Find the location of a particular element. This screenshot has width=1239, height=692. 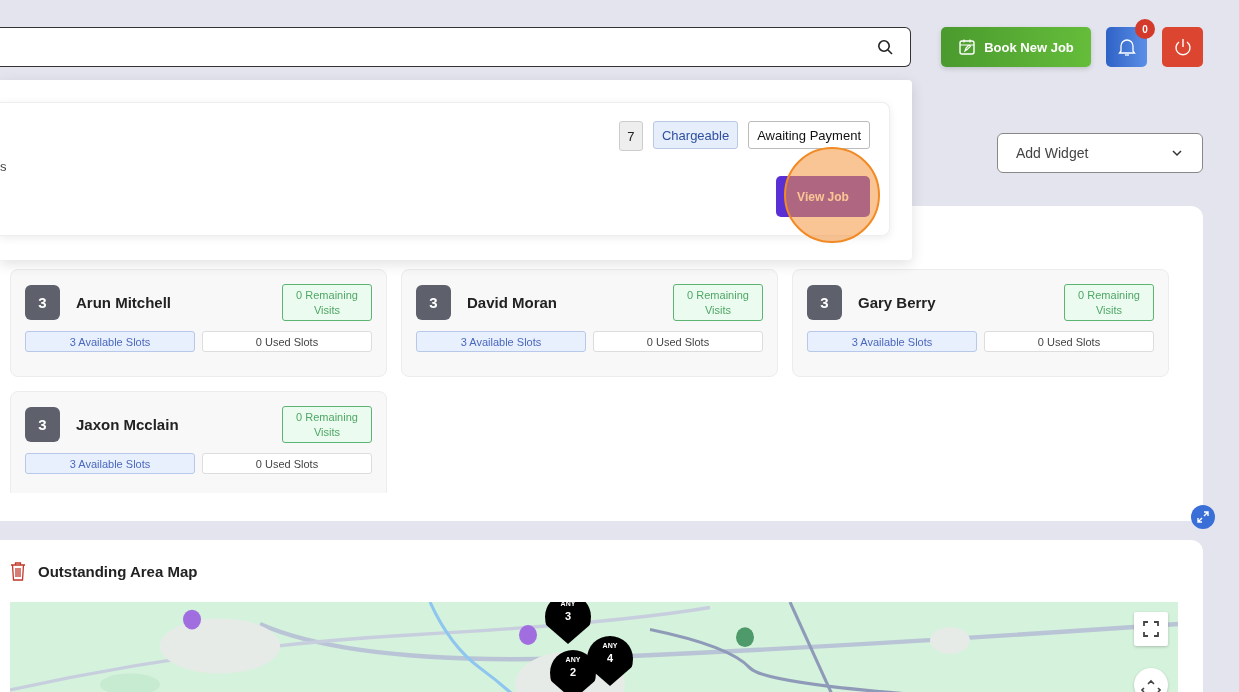

calendar-edit-icon is located at coordinates (967, 47).